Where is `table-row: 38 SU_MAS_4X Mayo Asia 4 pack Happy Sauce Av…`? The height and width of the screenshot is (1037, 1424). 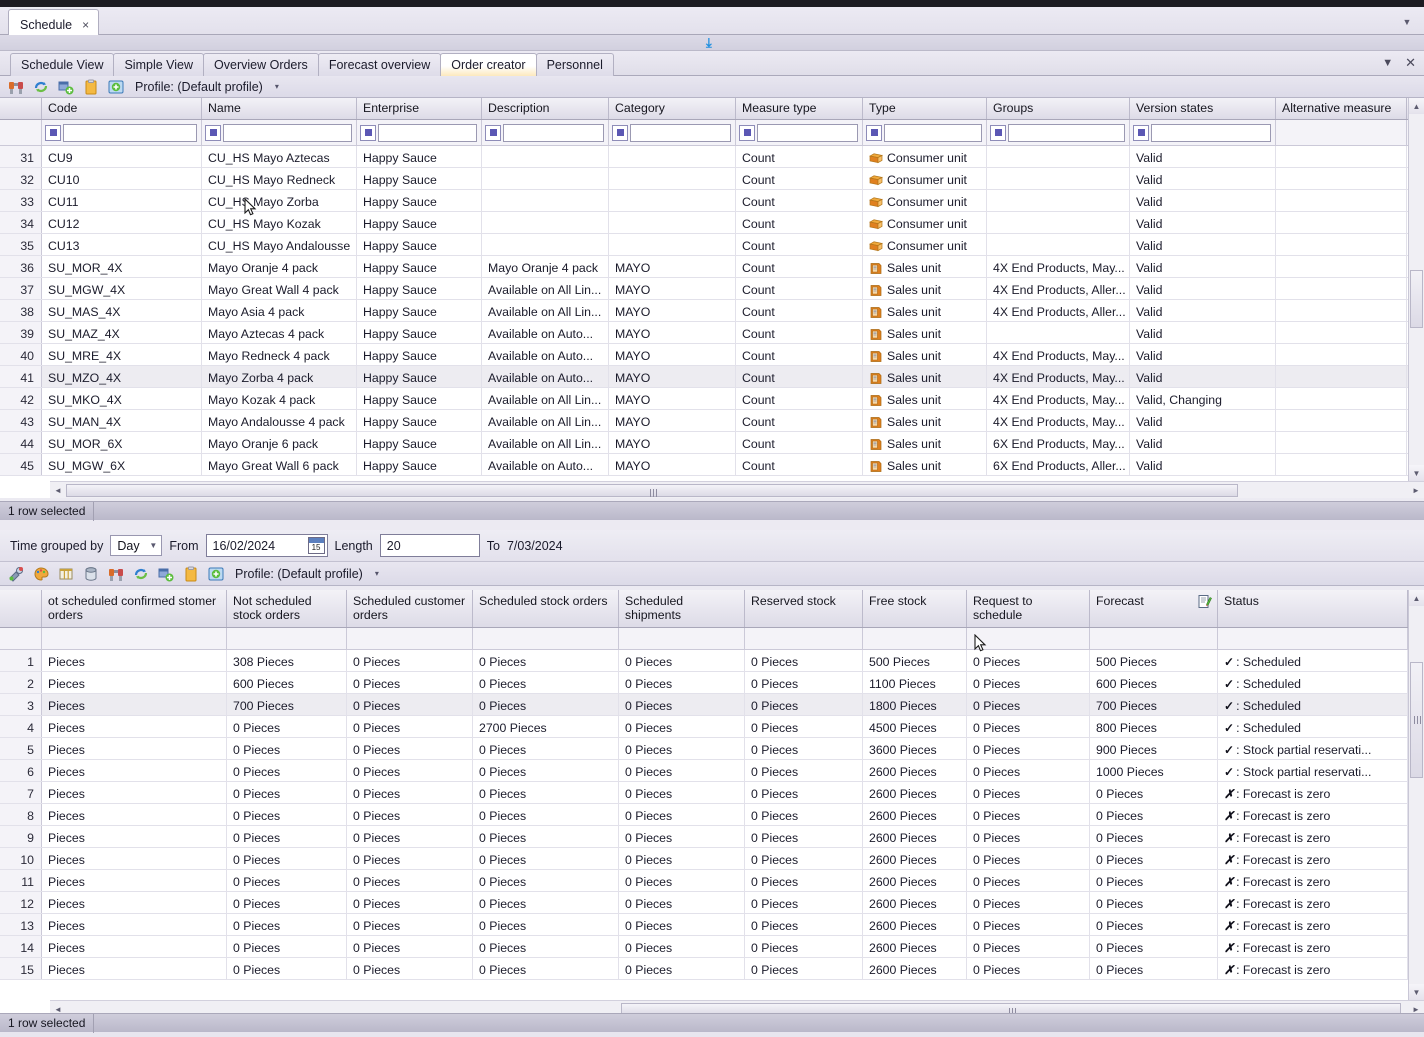 table-row: 38 SU_MAS_4X Mayo Asia 4 pack Happy Sauce Av… is located at coordinates (704, 311).